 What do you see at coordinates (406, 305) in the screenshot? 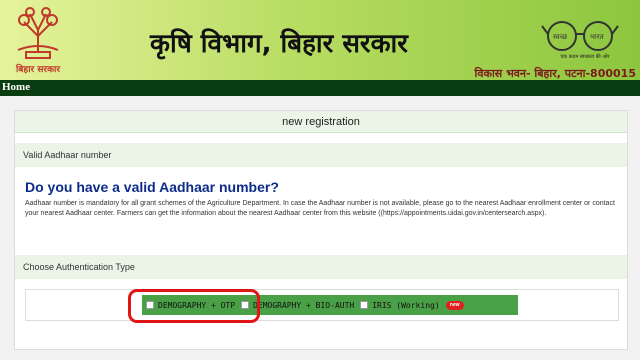
I see `option-label: IRIS (Working)` at bounding box center [406, 305].